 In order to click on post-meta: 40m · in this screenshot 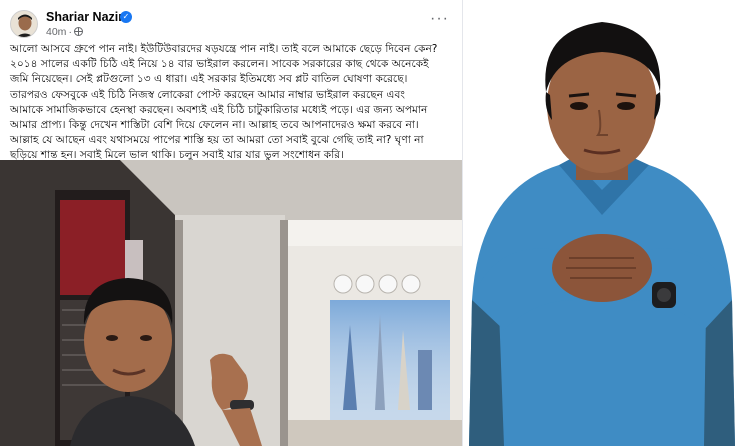, I will do `click(64, 32)`.